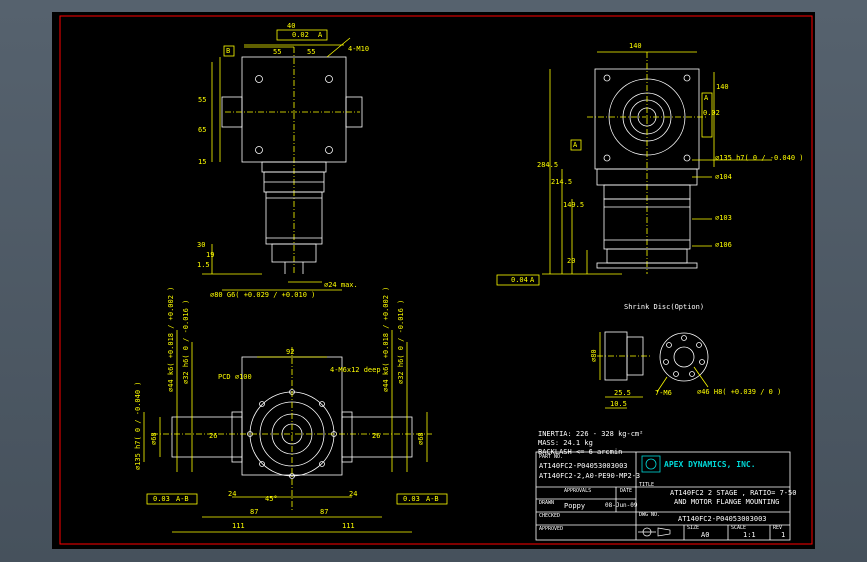 The image size is (867, 562). I want to click on title-line-1: AT140FC2 2 STAGE , RATIO= 7-50, so click(733, 493).